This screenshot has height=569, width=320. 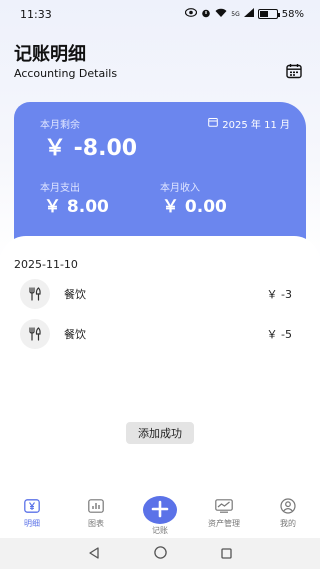 What do you see at coordinates (156, 334) in the screenshot?
I see `record-item: 餐饮 ￥ -5` at bounding box center [156, 334].